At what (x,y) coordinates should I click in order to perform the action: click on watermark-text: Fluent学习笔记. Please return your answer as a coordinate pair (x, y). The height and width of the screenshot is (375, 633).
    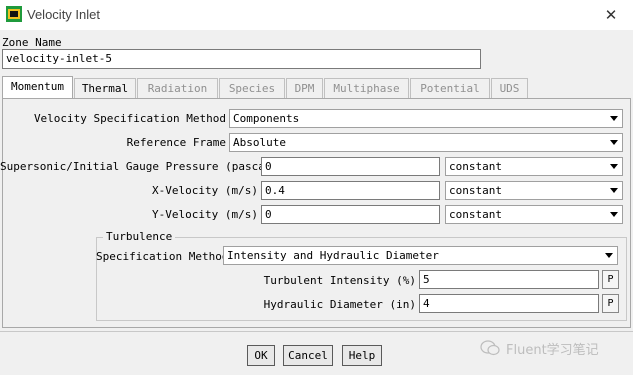
    Looking at the image, I should click on (552, 350).